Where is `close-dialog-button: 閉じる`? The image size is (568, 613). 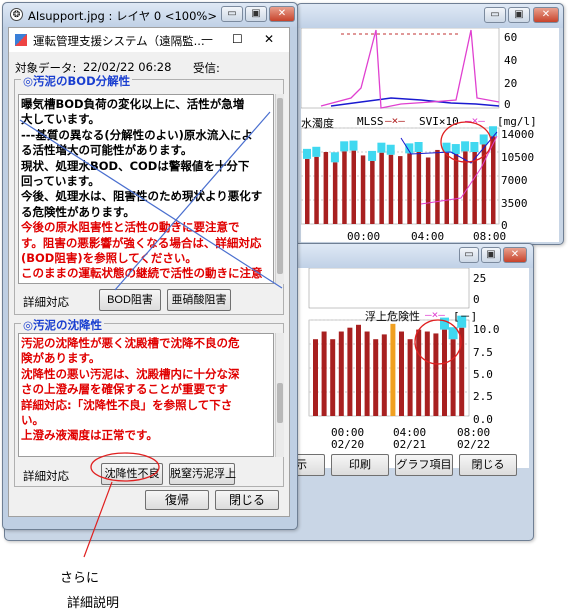
close-dialog-button: 閉じる is located at coordinates (247, 500).